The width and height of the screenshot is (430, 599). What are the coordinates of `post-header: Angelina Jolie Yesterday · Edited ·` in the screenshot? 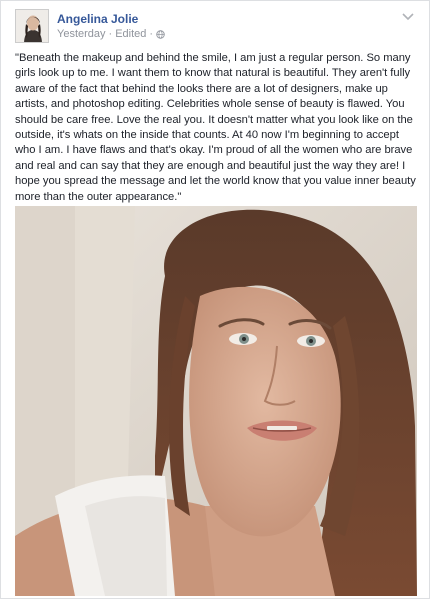 It's located at (218, 27).